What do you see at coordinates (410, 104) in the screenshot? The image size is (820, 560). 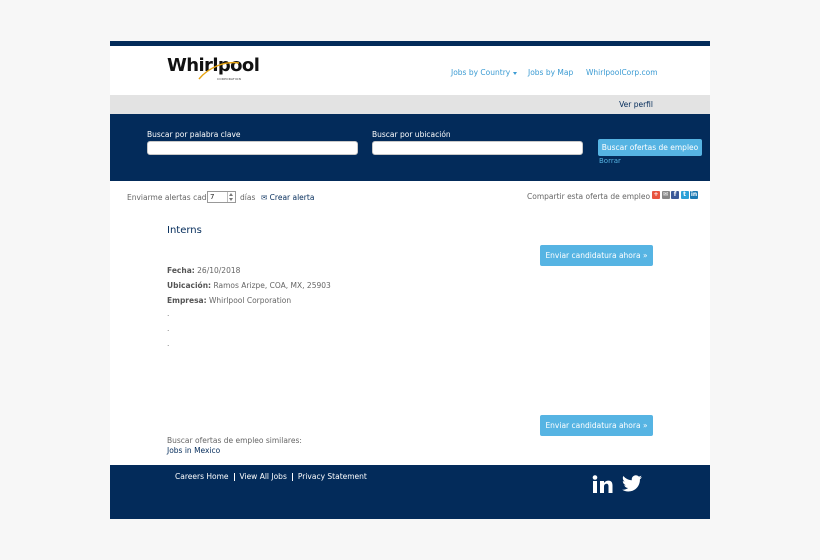 I see `profile-bar: Ver perfil` at bounding box center [410, 104].